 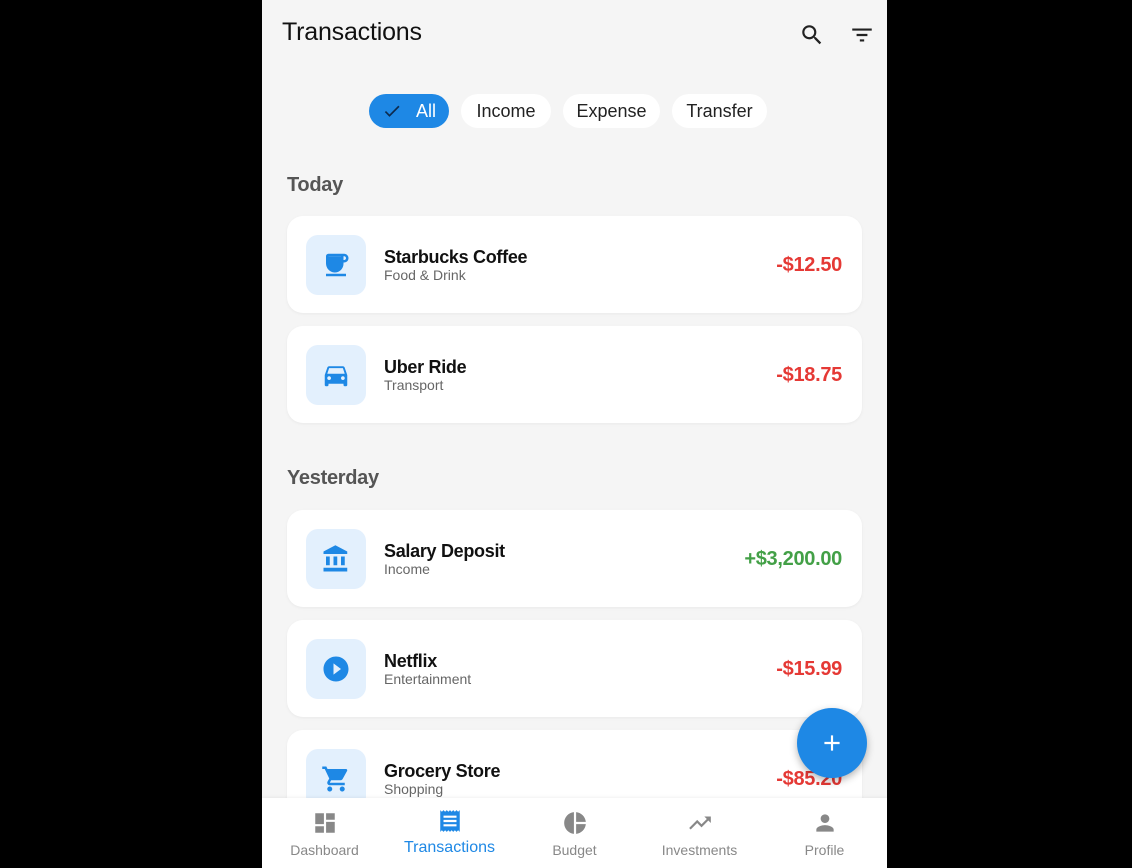 What do you see at coordinates (425, 367) in the screenshot?
I see `transaction-name: Uber Ride` at bounding box center [425, 367].